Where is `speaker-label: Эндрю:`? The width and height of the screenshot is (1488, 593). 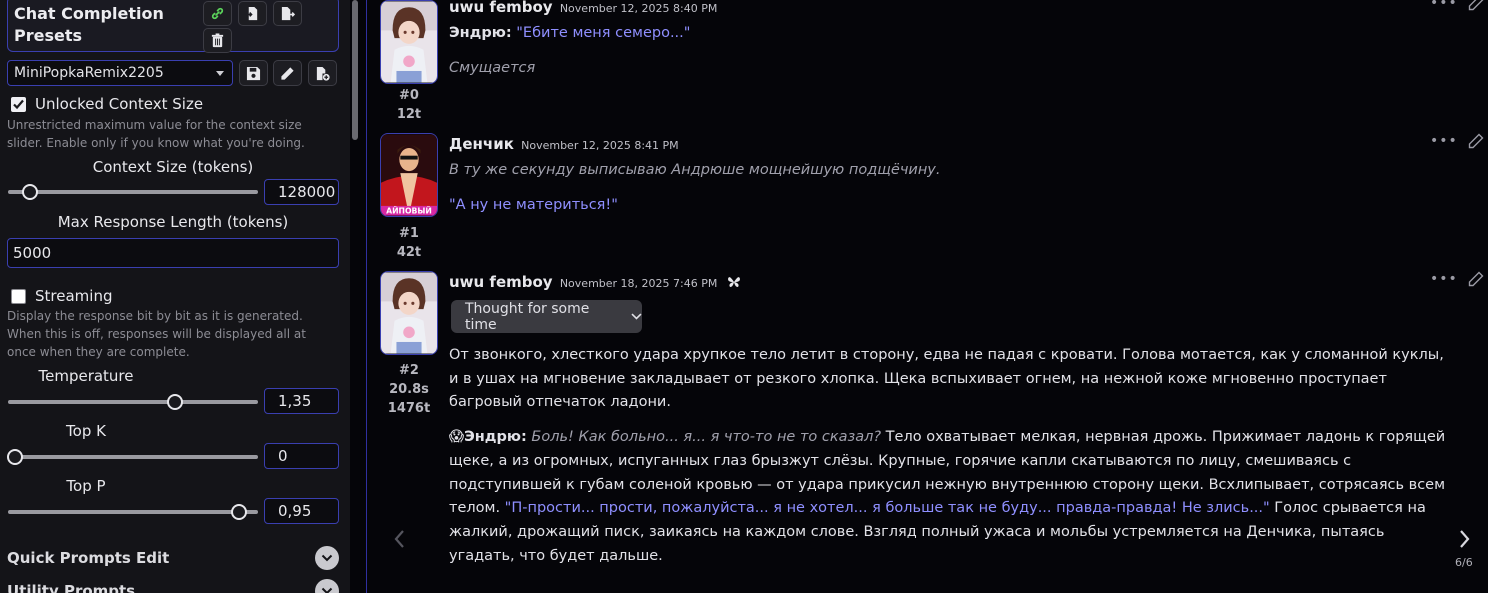 speaker-label: Эндрю: is located at coordinates (480, 33).